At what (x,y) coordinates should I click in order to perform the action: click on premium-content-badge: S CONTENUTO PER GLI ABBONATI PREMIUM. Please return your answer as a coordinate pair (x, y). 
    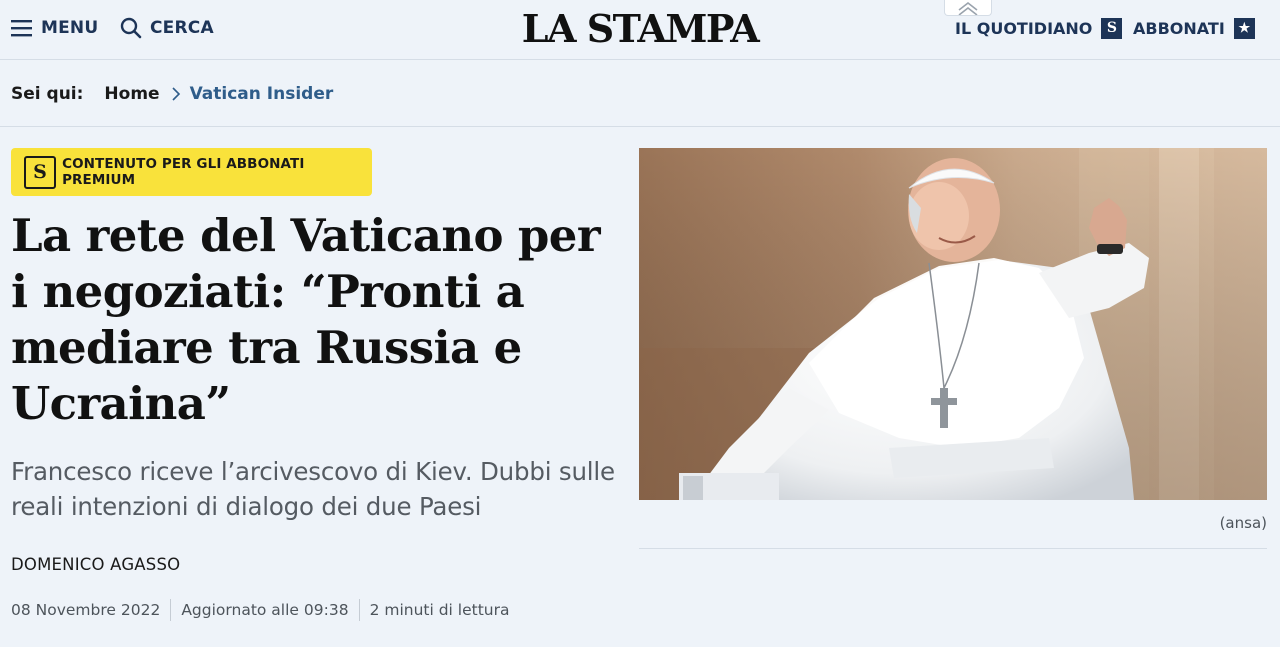
    Looking at the image, I should click on (191, 172).